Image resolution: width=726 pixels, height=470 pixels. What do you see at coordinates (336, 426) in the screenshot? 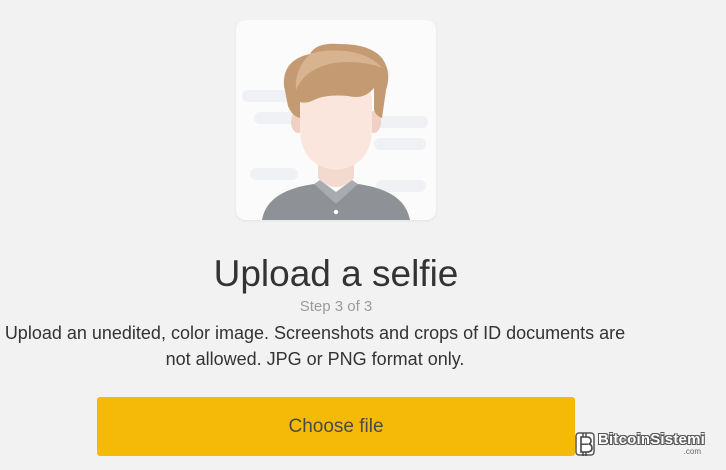
I see `choose-file-button: Choose file` at bounding box center [336, 426].